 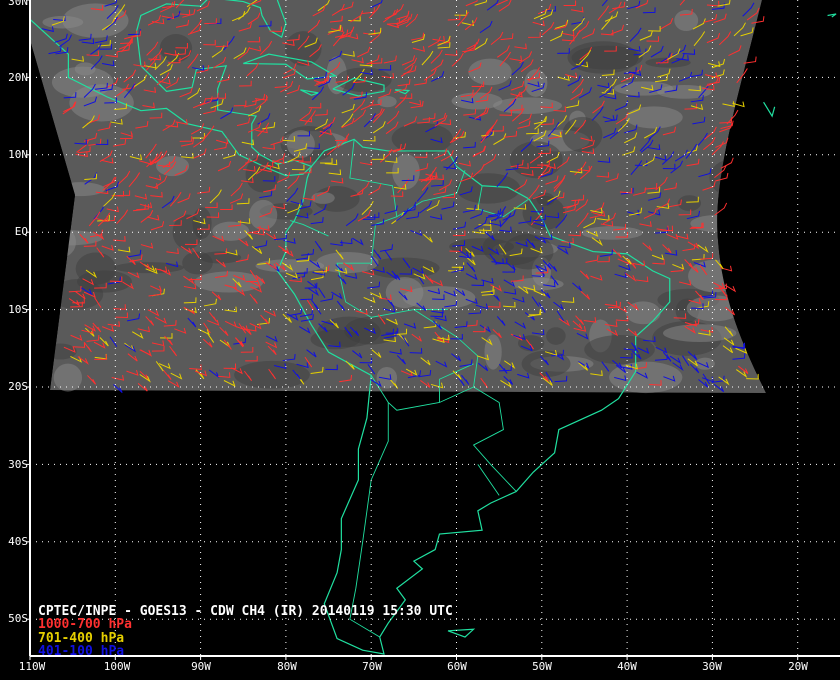 What do you see at coordinates (18, 77) in the screenshot?
I see `lat-label: 20N` at bounding box center [18, 77].